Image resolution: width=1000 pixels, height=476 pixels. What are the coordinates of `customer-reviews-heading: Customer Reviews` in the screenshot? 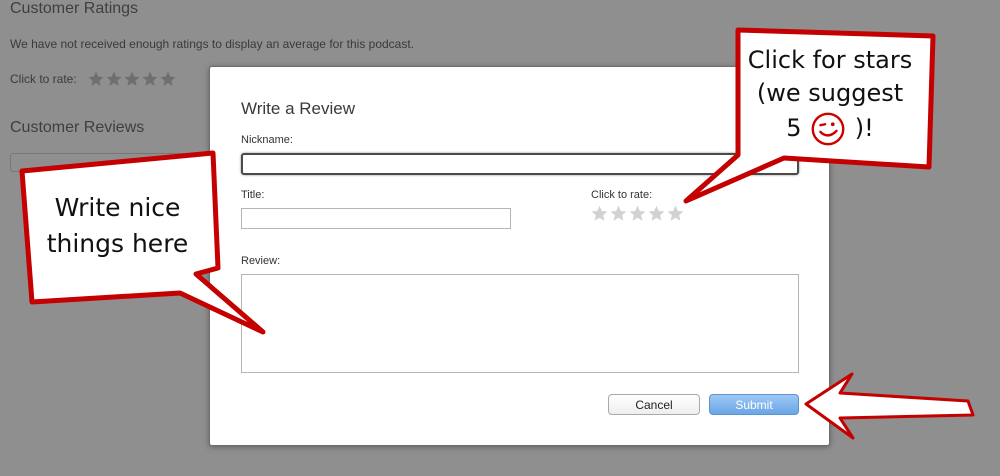 It's located at (77, 127).